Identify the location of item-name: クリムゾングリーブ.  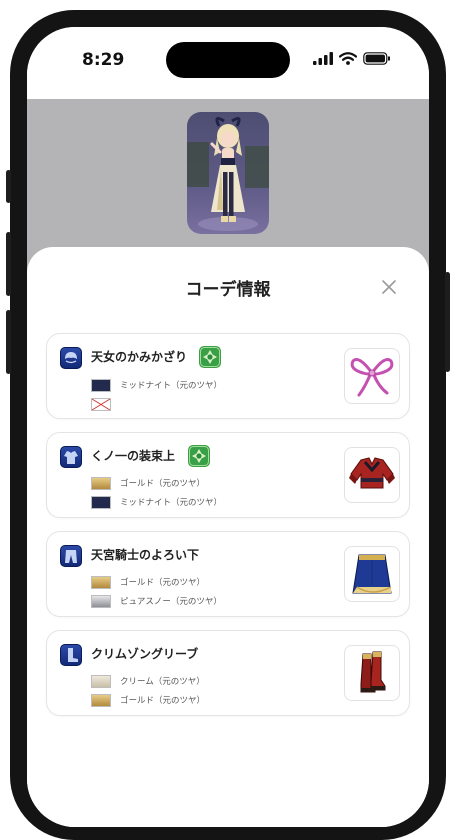
(145, 654).